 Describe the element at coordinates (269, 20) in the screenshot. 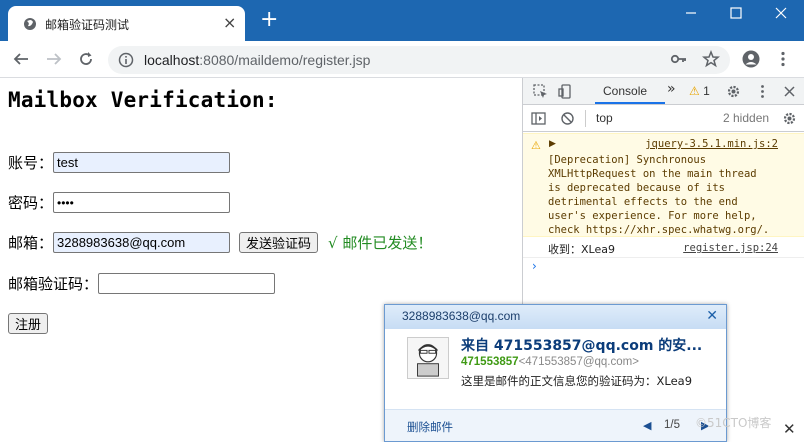

I see `new-tab-button: +` at that location.